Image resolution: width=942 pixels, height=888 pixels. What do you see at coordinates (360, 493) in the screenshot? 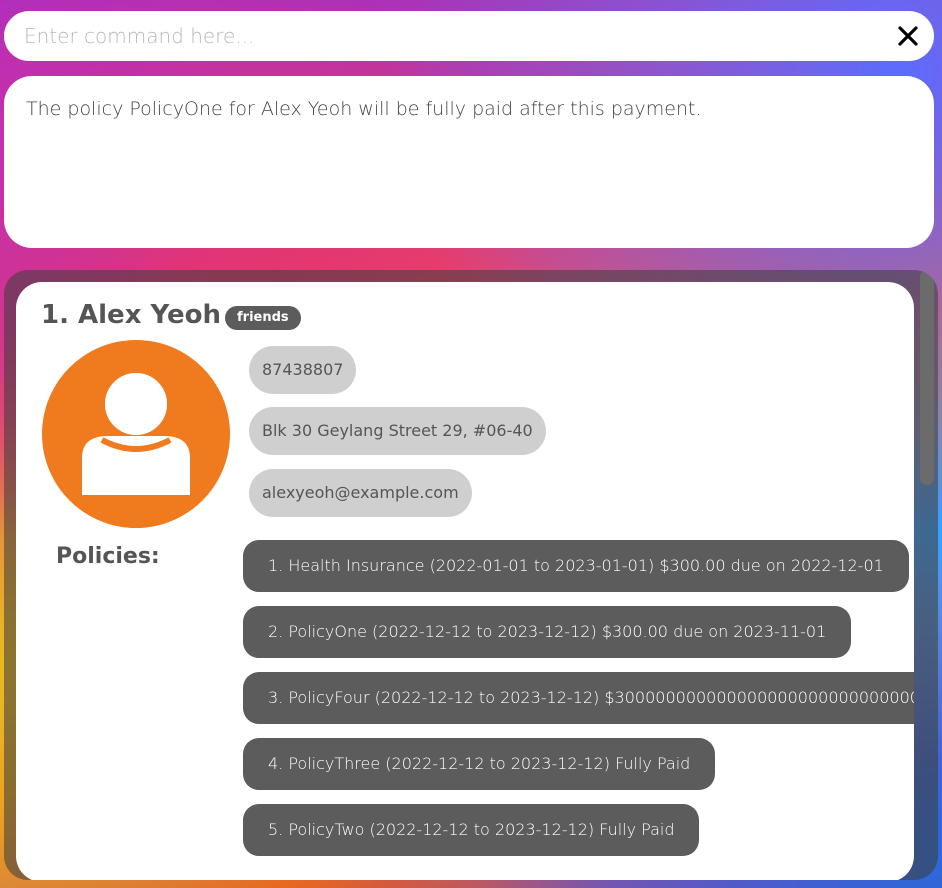
I see `email-field: alexyeoh@example.com` at bounding box center [360, 493].